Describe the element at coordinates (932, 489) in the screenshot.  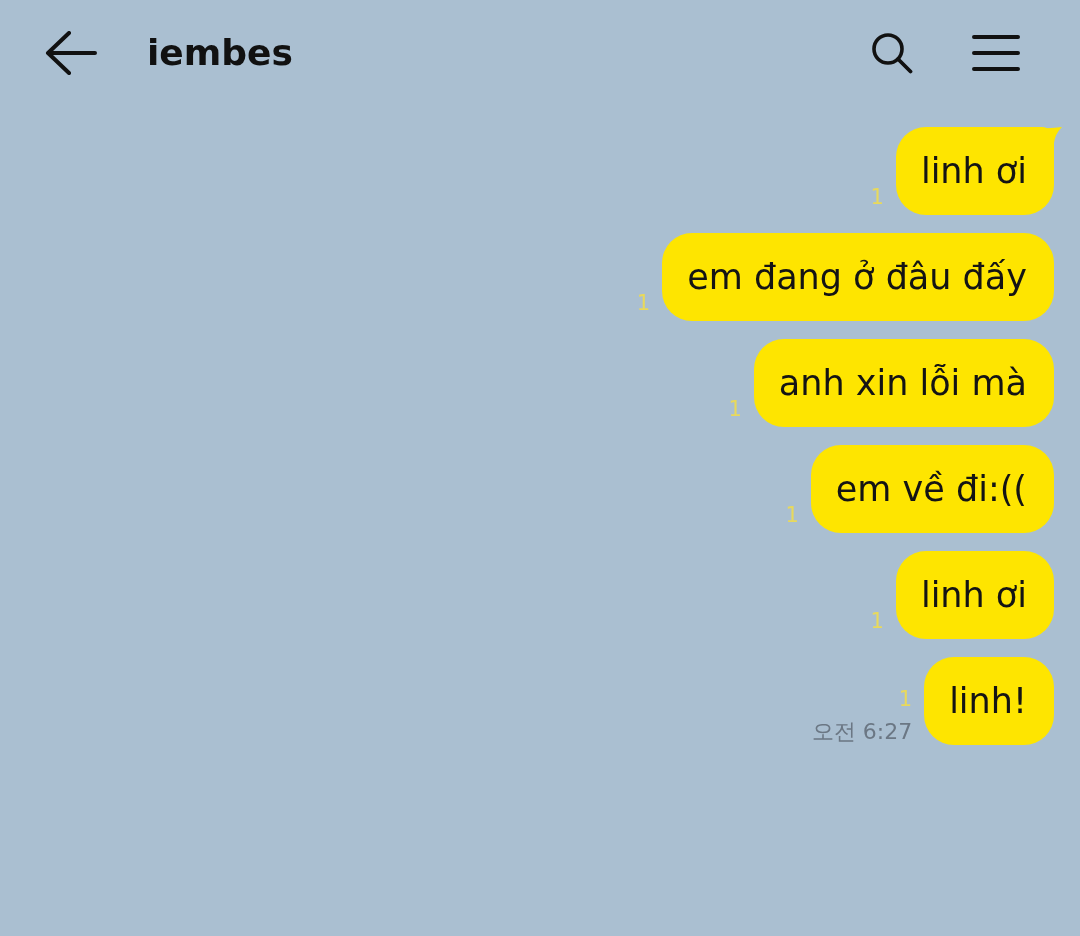
I see `message-bubble: em về đi:((` at that location.